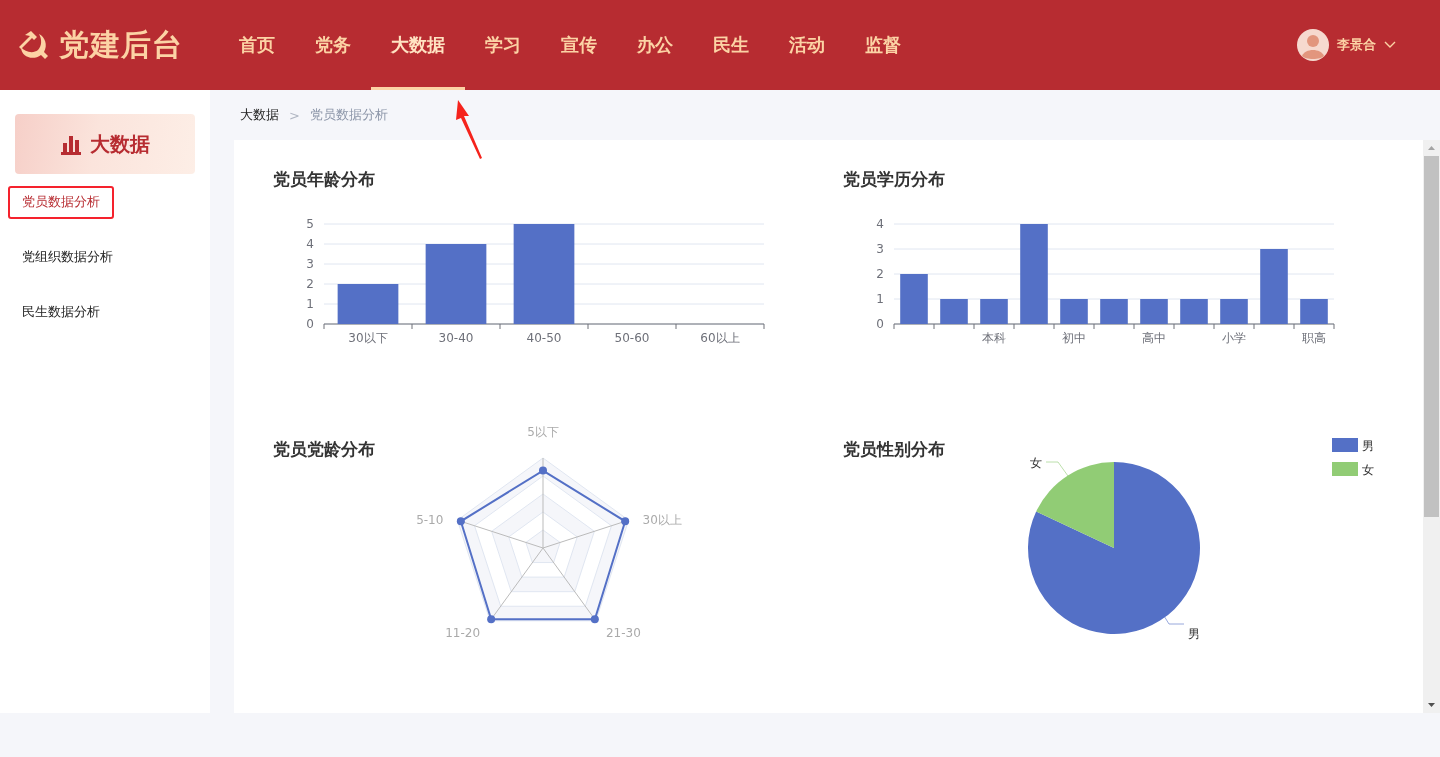 The image size is (1440, 757). I want to click on chart-title: 党员学历分布, so click(894, 179).